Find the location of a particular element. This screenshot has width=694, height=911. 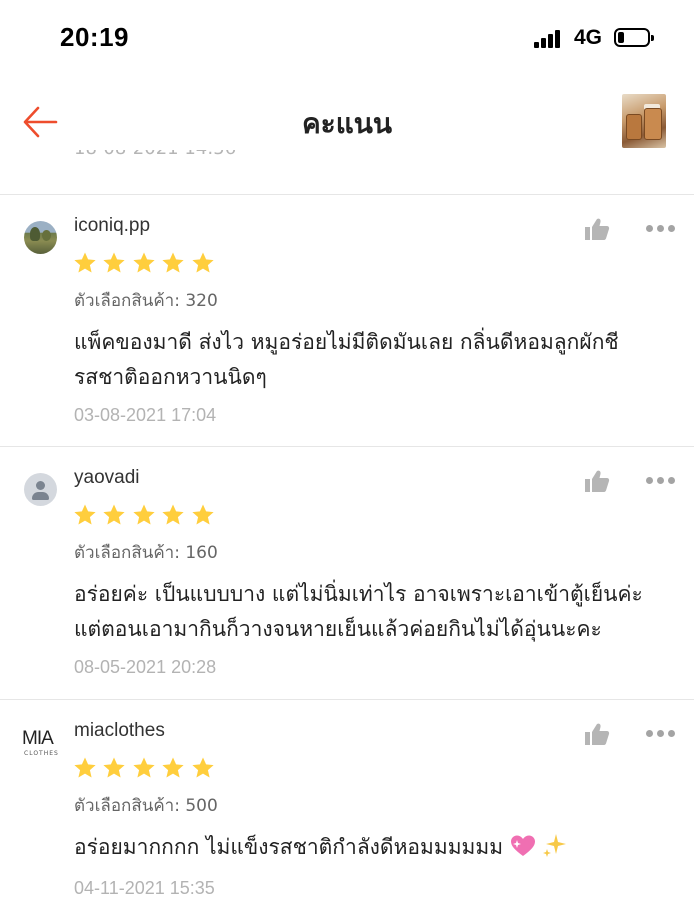

review-text-container: อร่อยมากกกก ไม่แข็งรสชาติกำลังดีหอมมมมมม is located at coordinates (374, 847).